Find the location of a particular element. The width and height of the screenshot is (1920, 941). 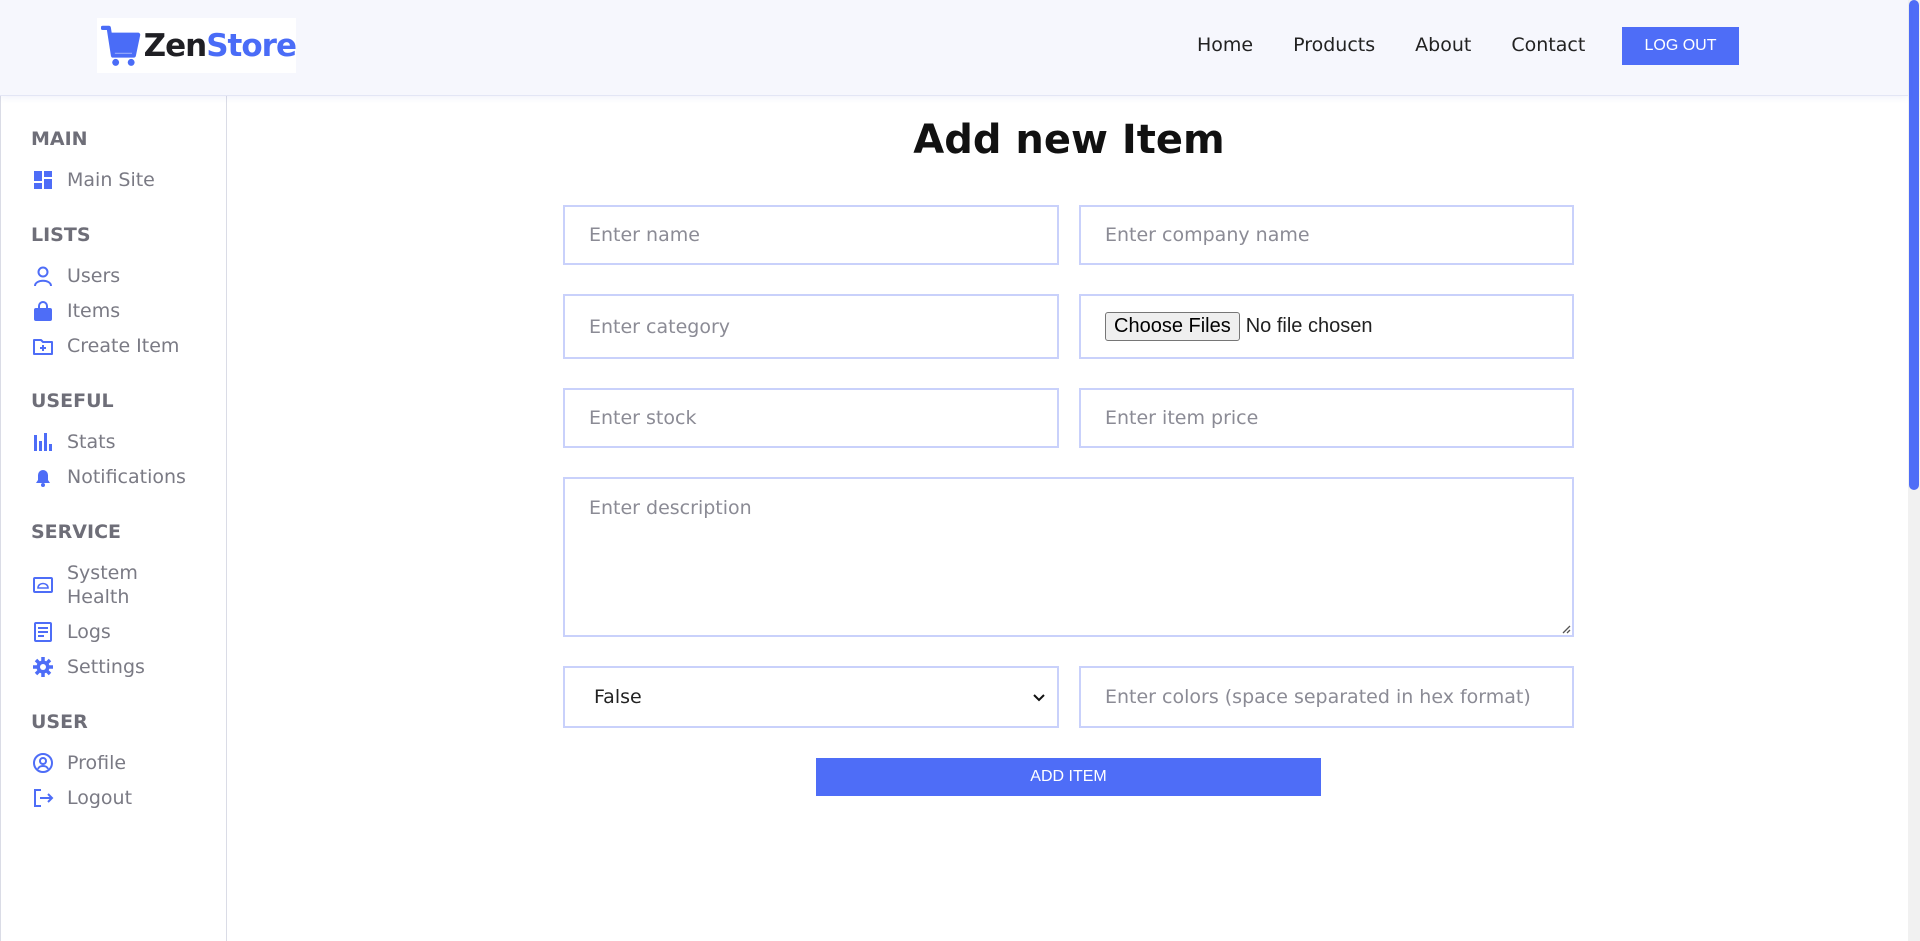

file-upload-field: Choose Files No file chosen is located at coordinates (1326, 326).